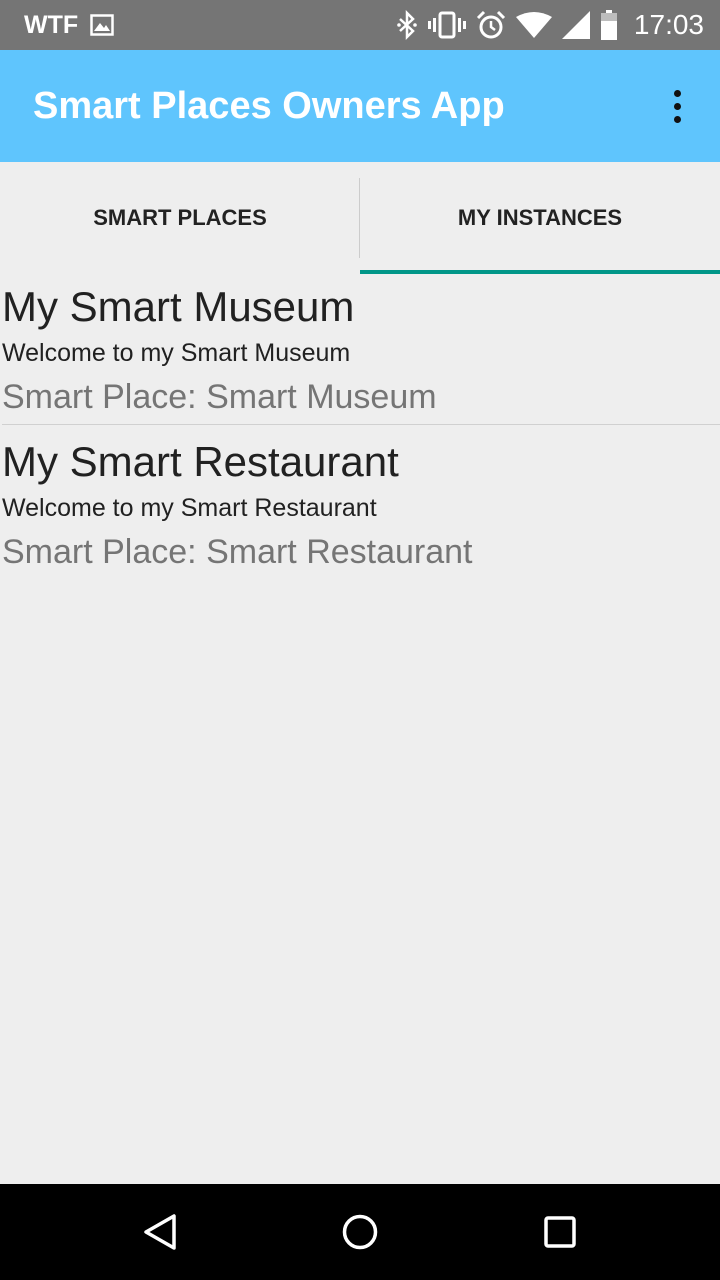  I want to click on status-right: 17:03, so click(550, 25).